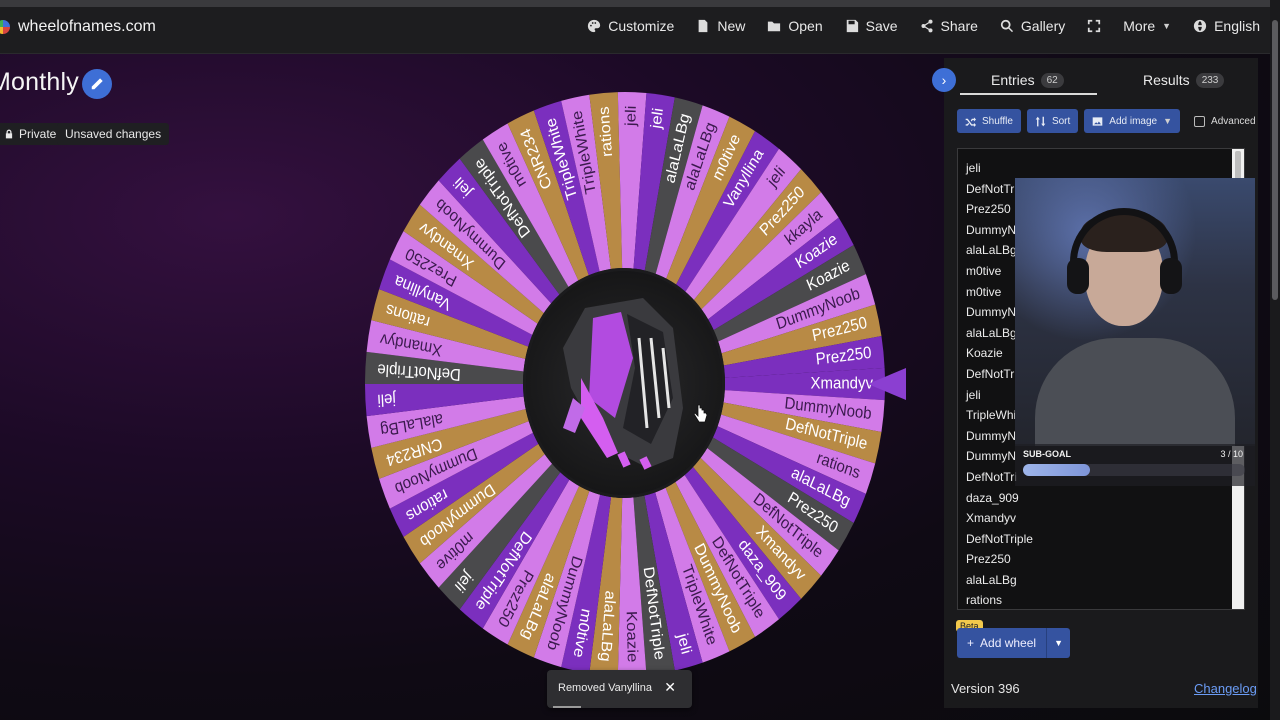 The image size is (1280, 720). What do you see at coordinates (1166, 80) in the screenshot?
I see `tab-label: Results` at bounding box center [1166, 80].